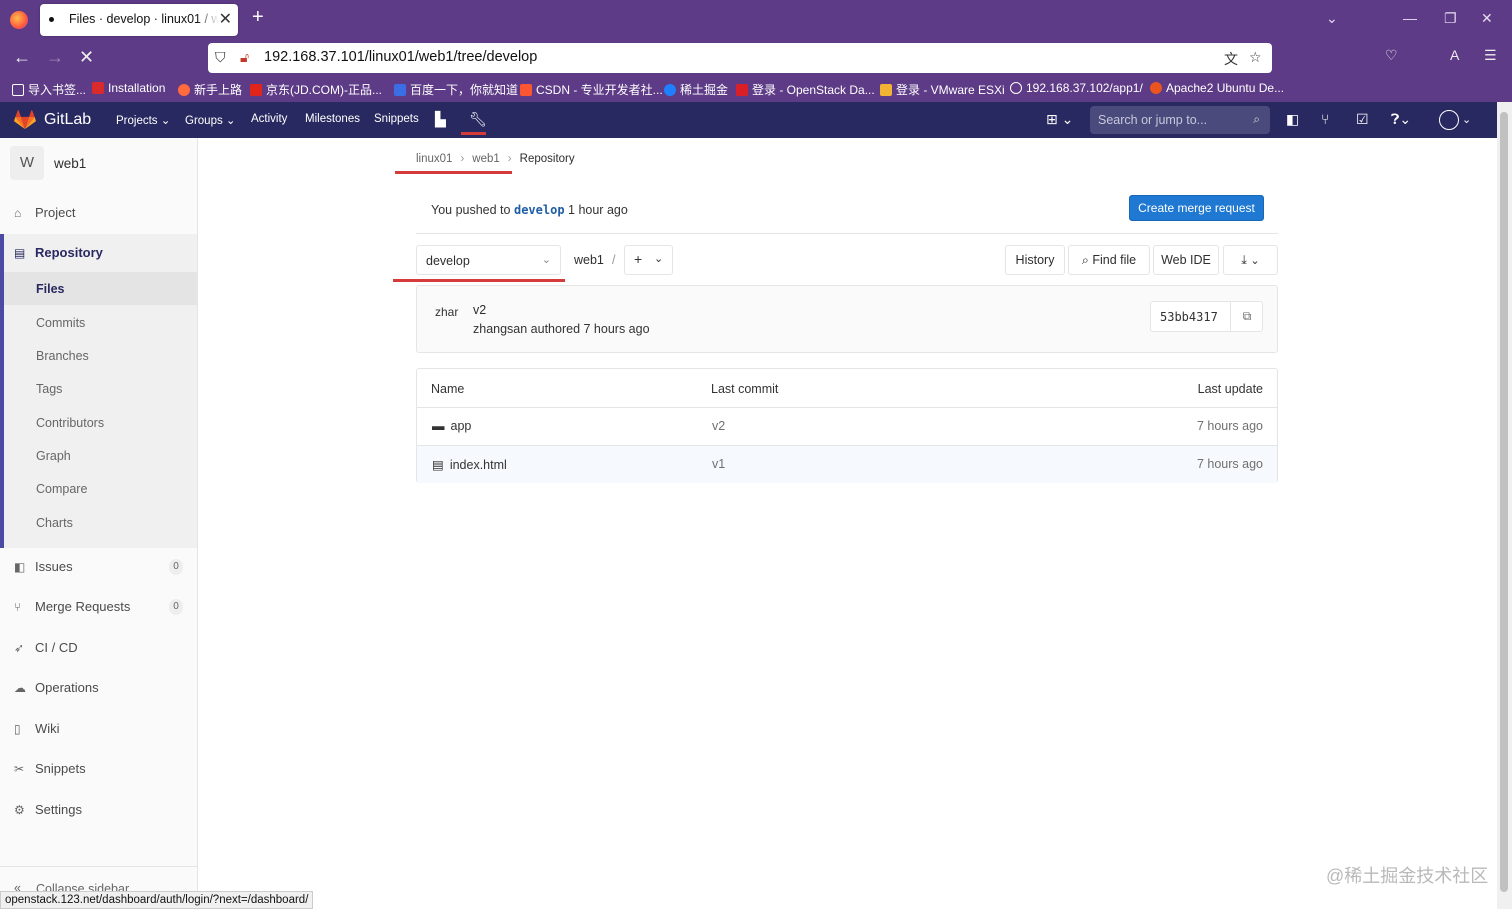  What do you see at coordinates (847, 426) in the screenshot?
I see `table-row: ▬ app v2 7 hours ago` at bounding box center [847, 426].